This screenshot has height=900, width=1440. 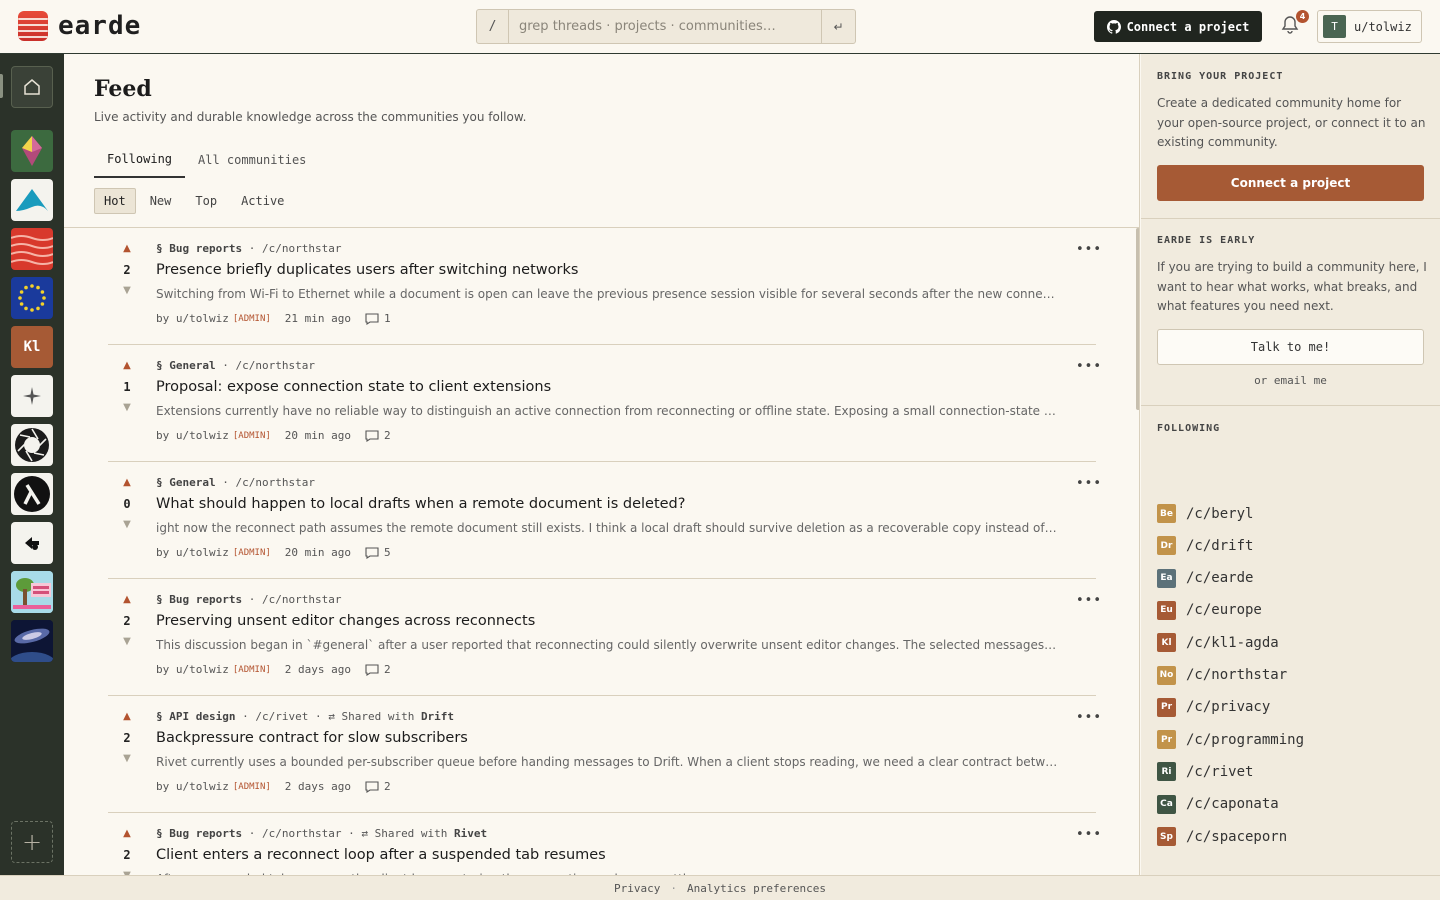 I want to click on rail-item-community-caponata, so click(x=32, y=592).